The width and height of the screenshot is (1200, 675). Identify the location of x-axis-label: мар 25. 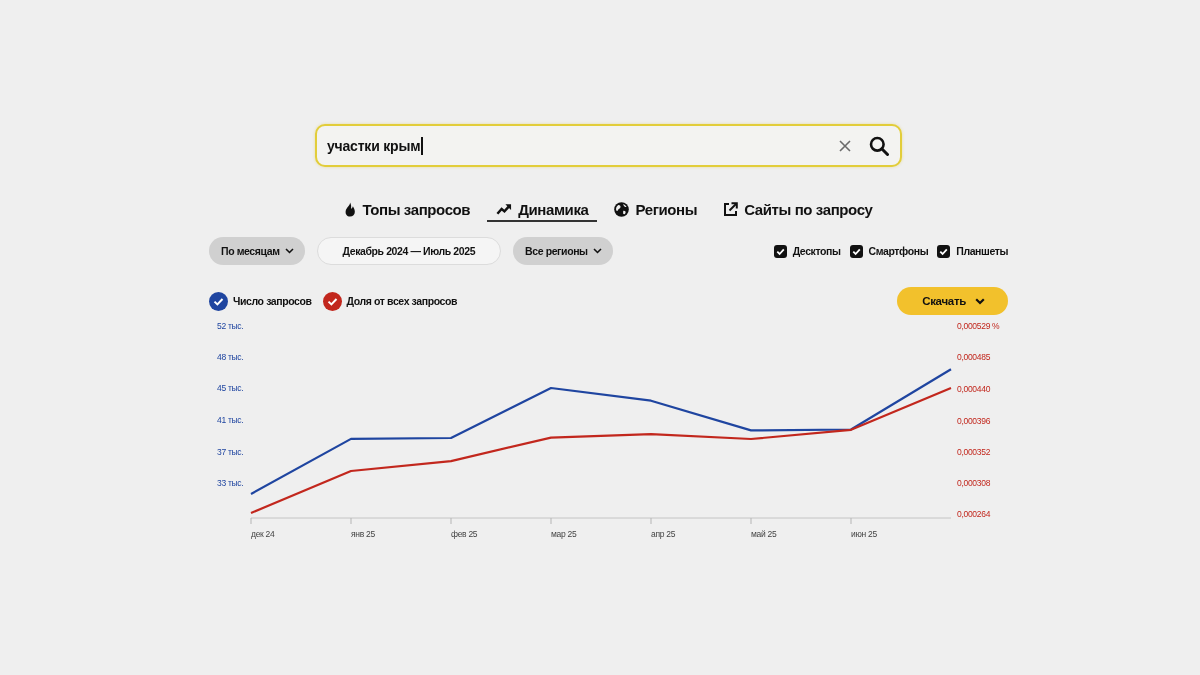
(564, 534).